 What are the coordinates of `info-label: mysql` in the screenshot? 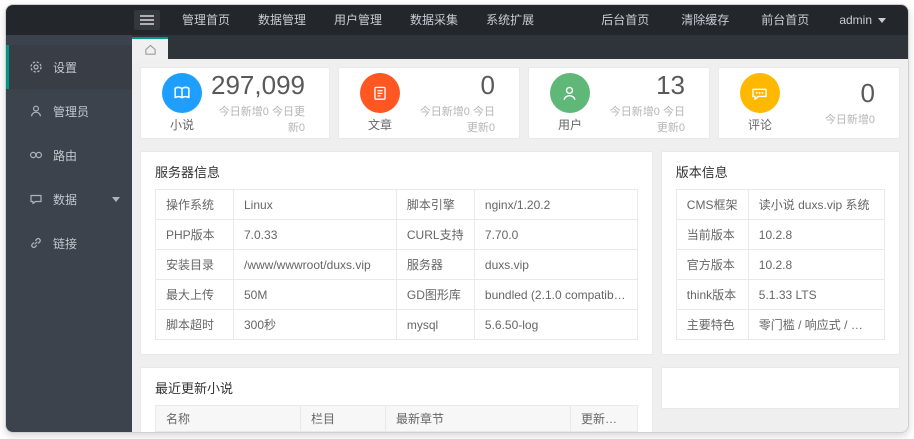 It's located at (435, 324).